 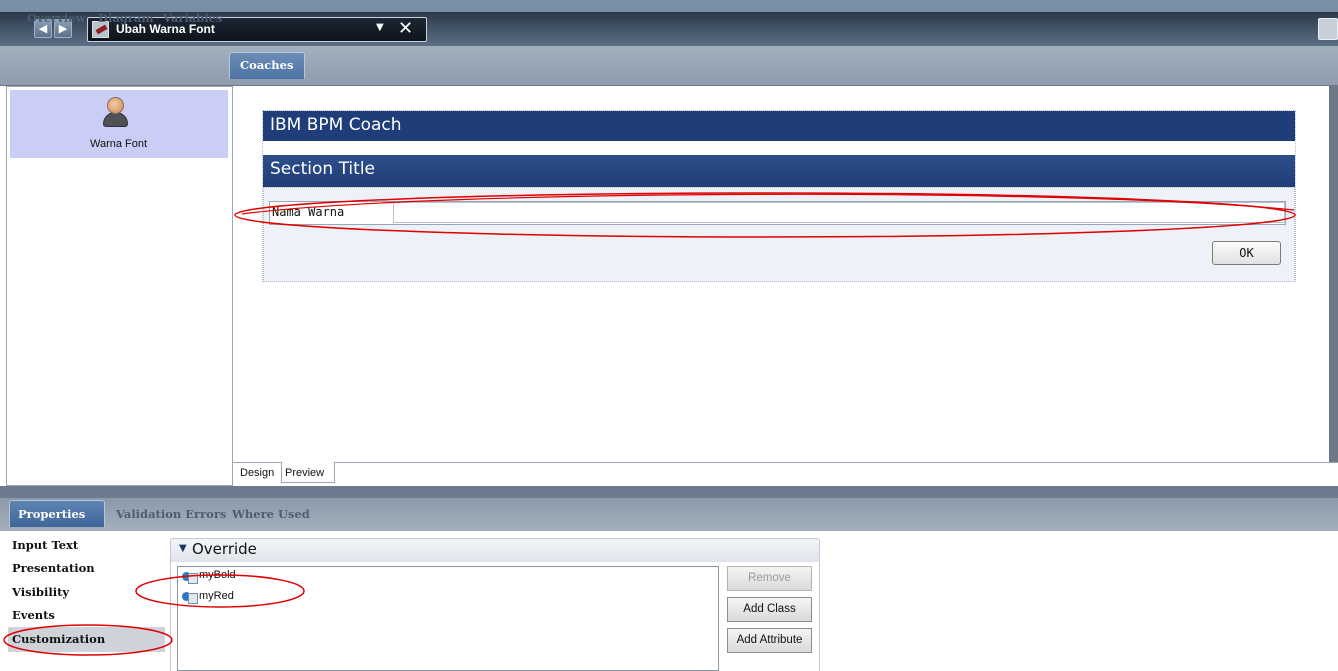 I want to click on tab-validation-errors: Validation Errors, so click(x=171, y=514).